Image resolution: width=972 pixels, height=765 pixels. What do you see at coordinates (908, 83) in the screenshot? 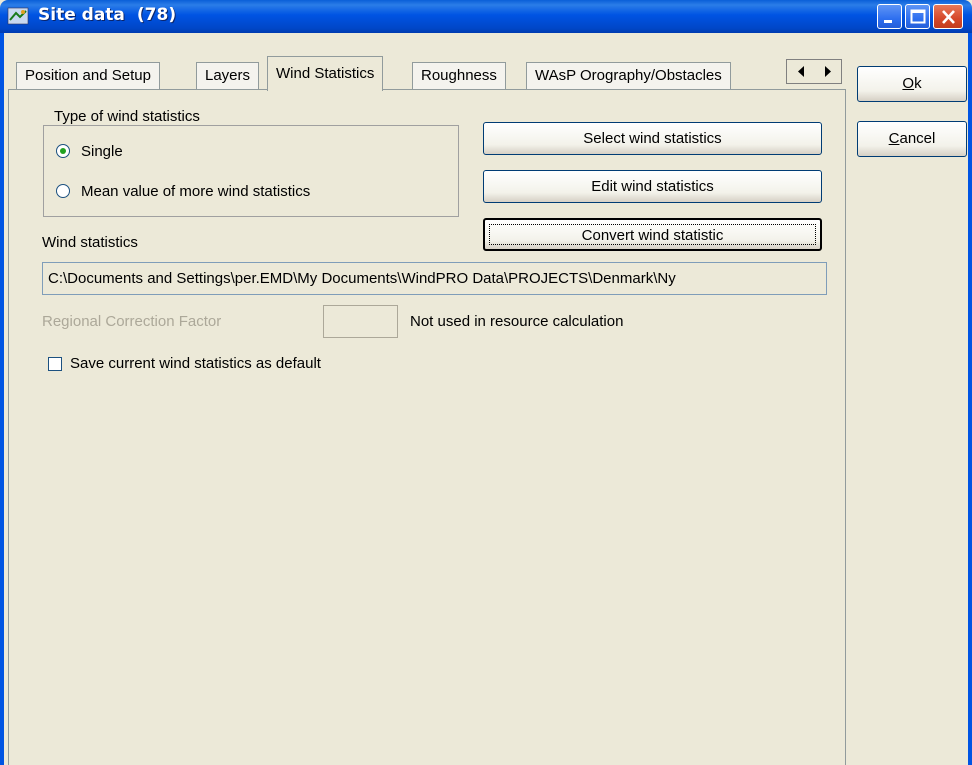
I see `ok-mnemonic: O` at bounding box center [908, 83].